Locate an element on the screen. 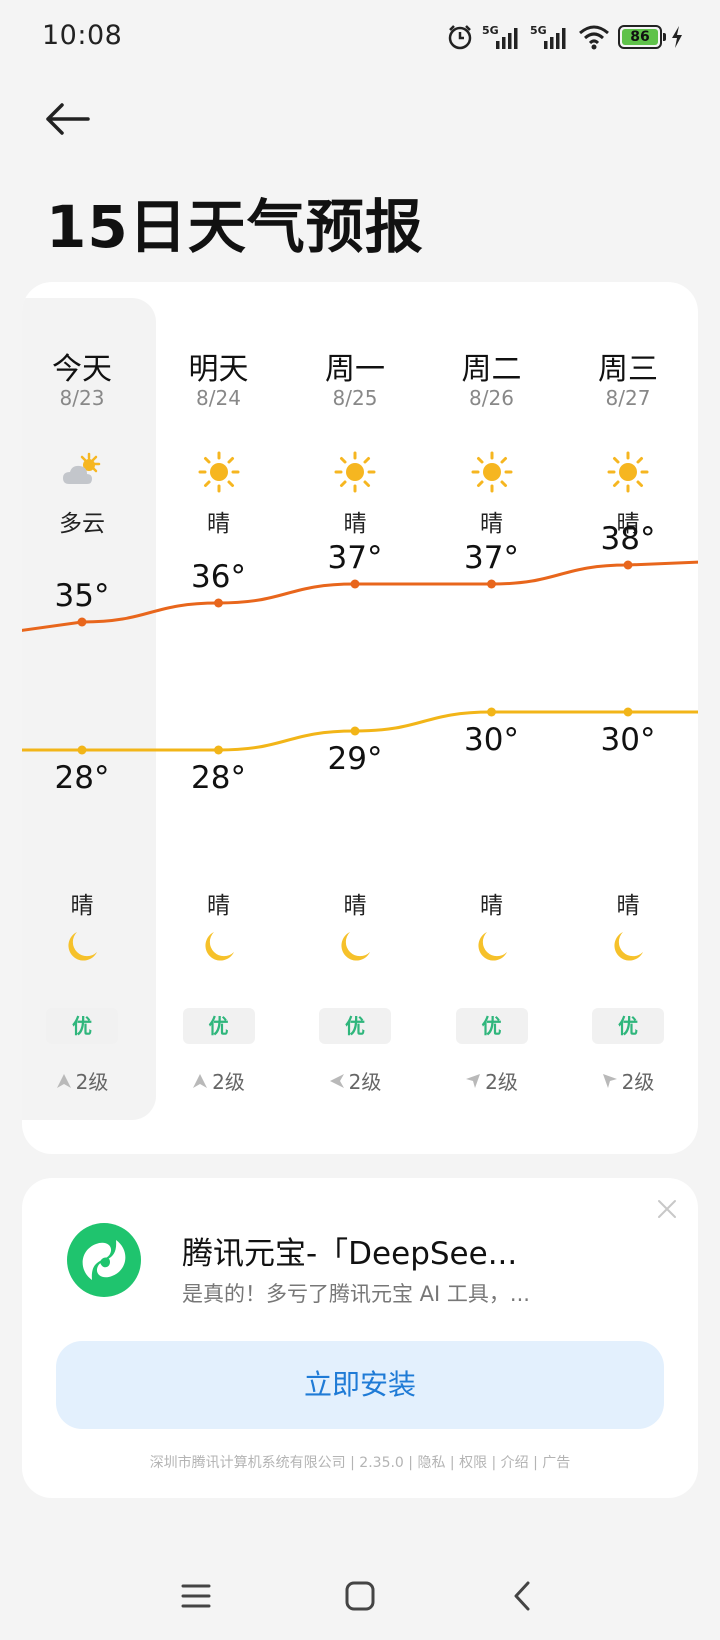  install-button: 立即安装 is located at coordinates (360, 1385).